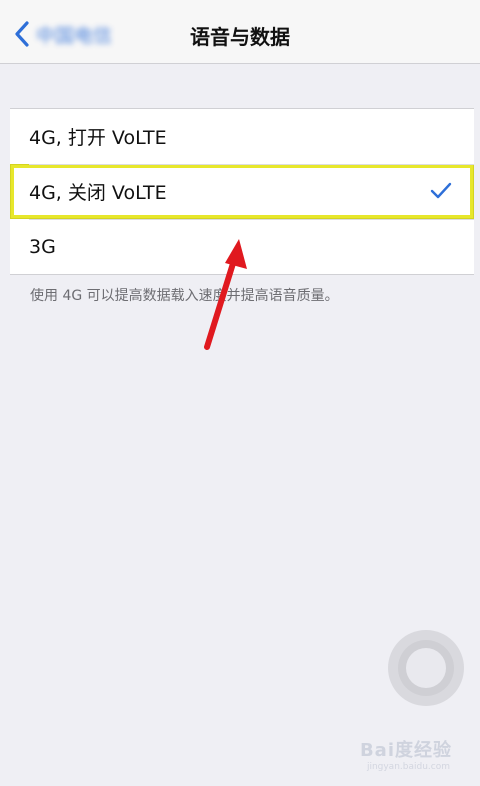  What do you see at coordinates (98, 138) in the screenshot?
I see `option-label: 4G, 打开 VoLTE` at bounding box center [98, 138].